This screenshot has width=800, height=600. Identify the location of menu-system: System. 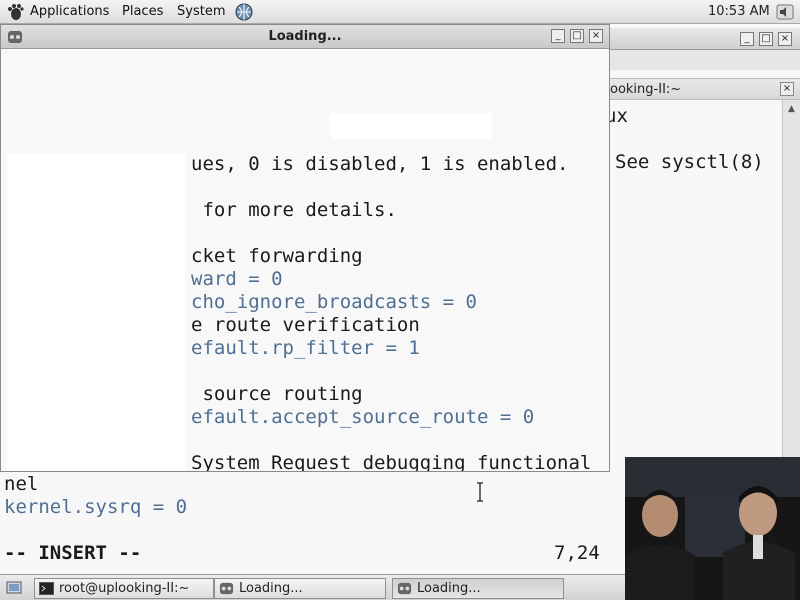
(201, 11).